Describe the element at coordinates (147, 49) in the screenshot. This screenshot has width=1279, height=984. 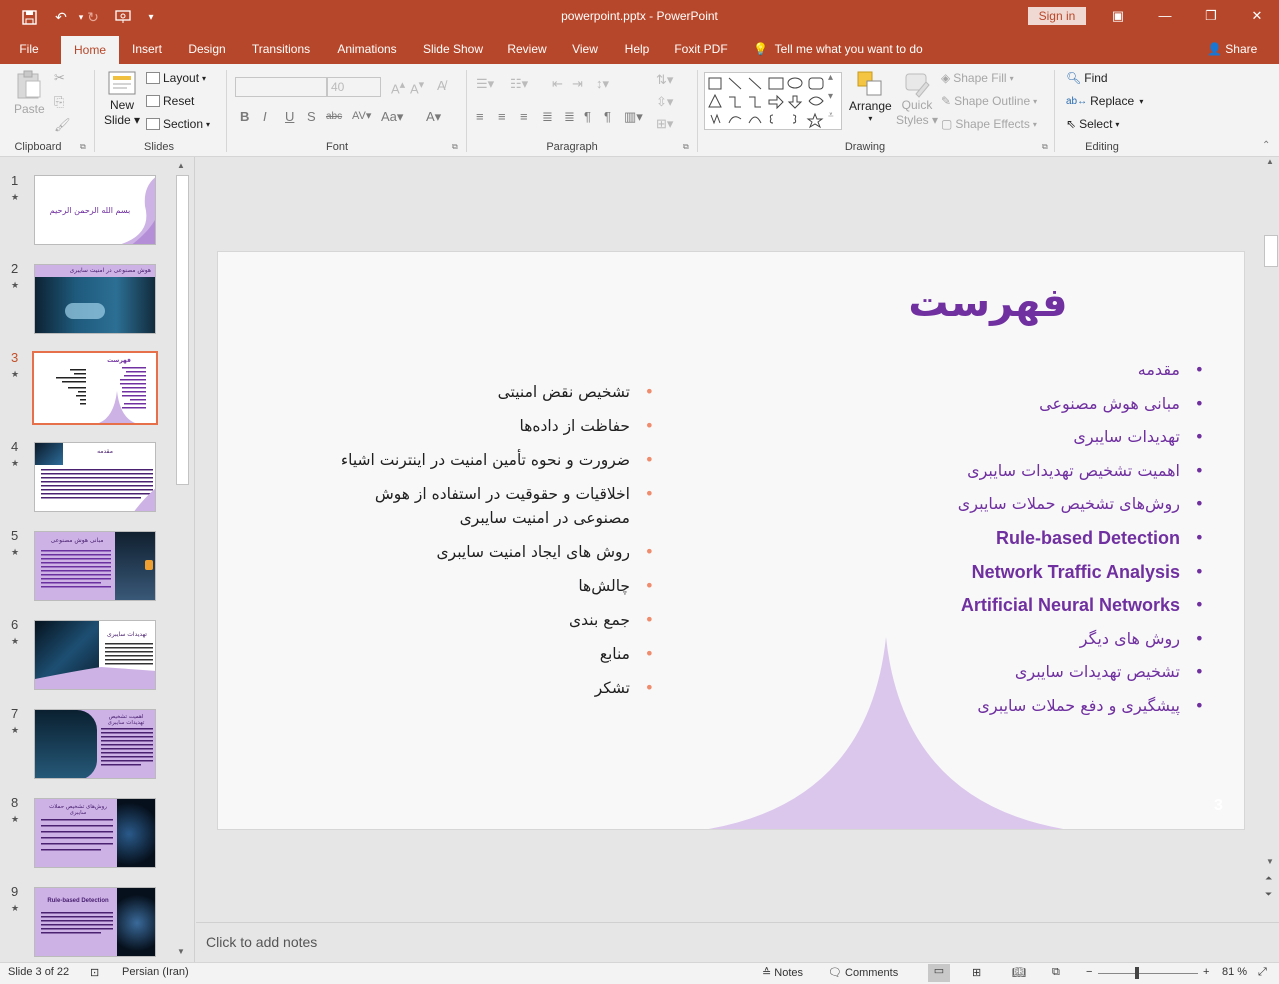
I see `tab-insert: Insert` at that location.